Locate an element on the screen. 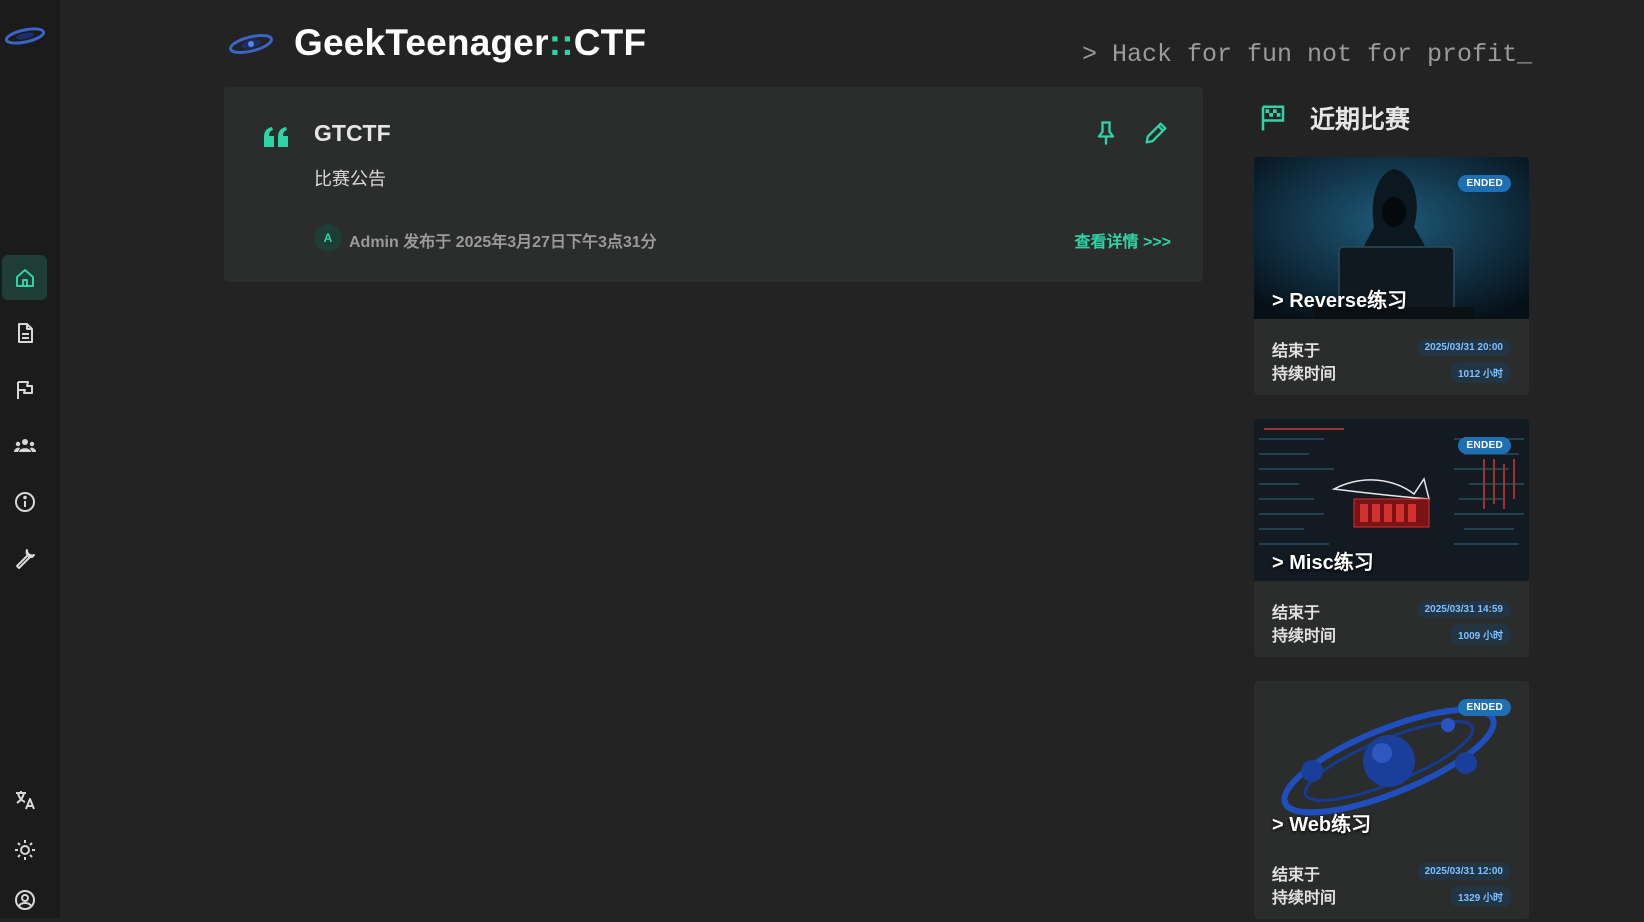 The width and height of the screenshot is (1644, 922). game-info: 结束于 2025/03/31 20:00 持续时间 1012 小时 is located at coordinates (1391, 357).